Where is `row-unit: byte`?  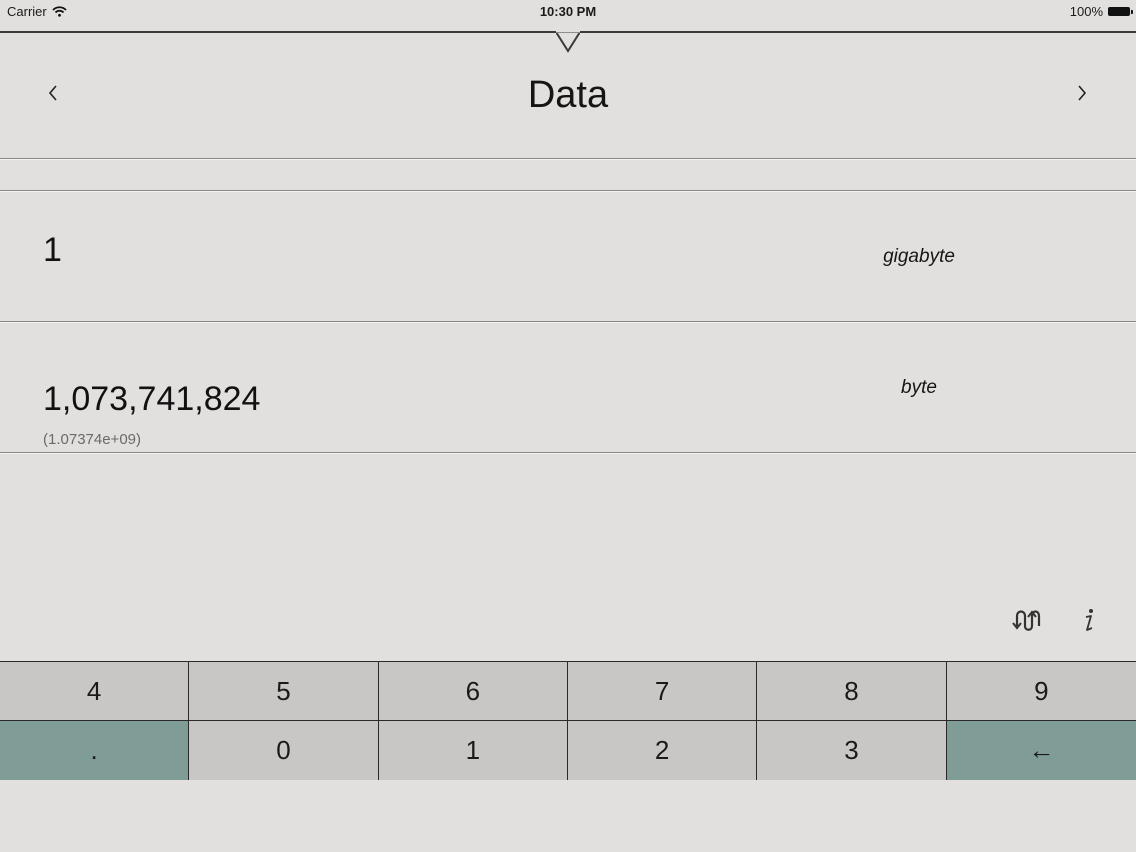 row-unit: byte is located at coordinates (919, 388).